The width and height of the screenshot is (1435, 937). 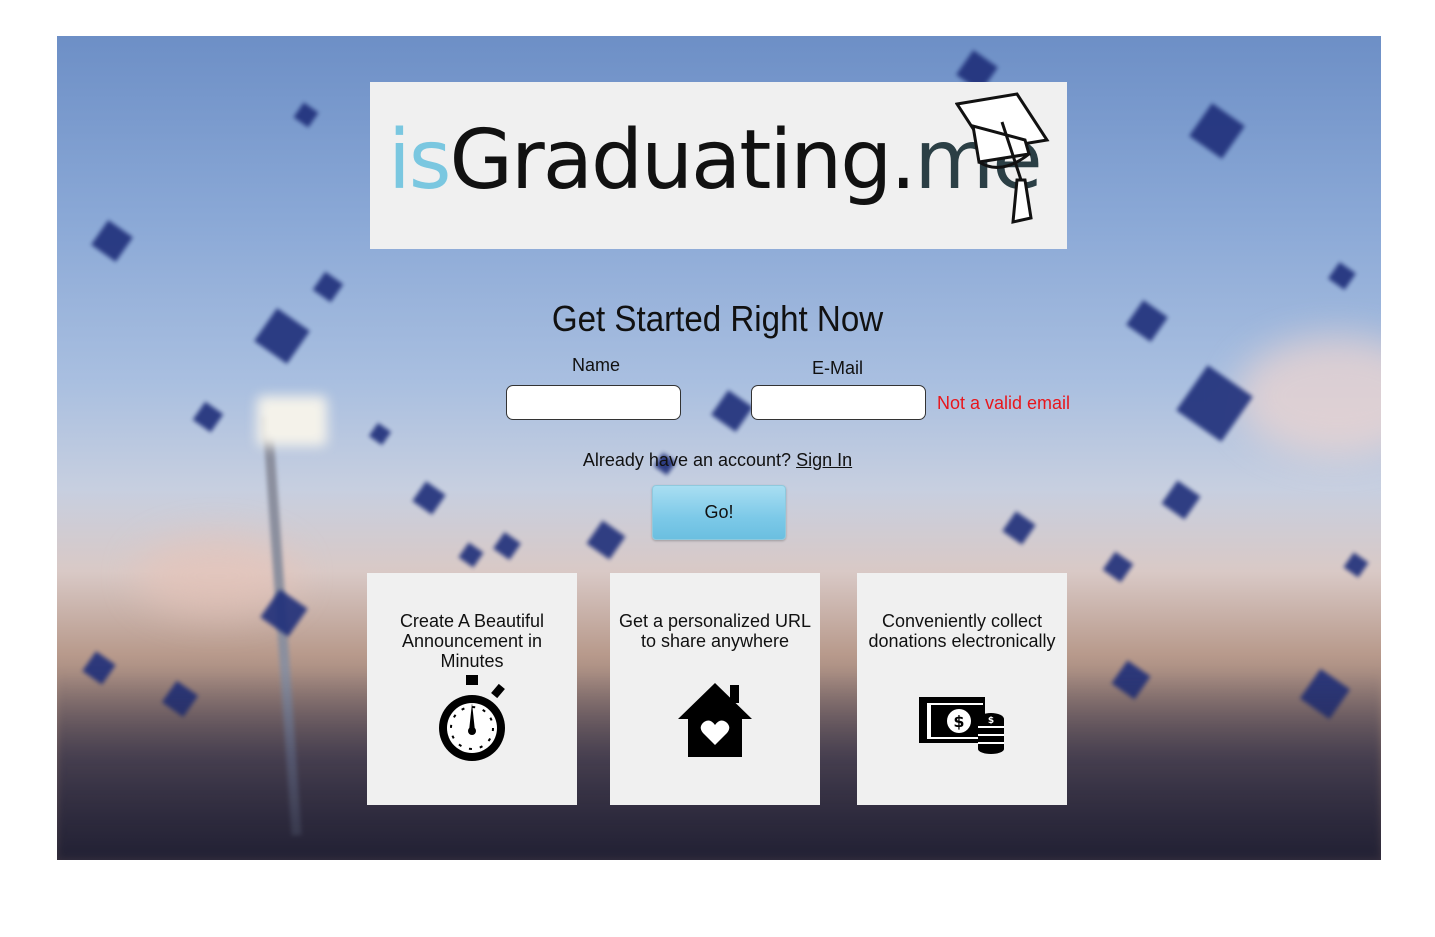 What do you see at coordinates (715, 720) in the screenshot?
I see `house-heart-icon` at bounding box center [715, 720].